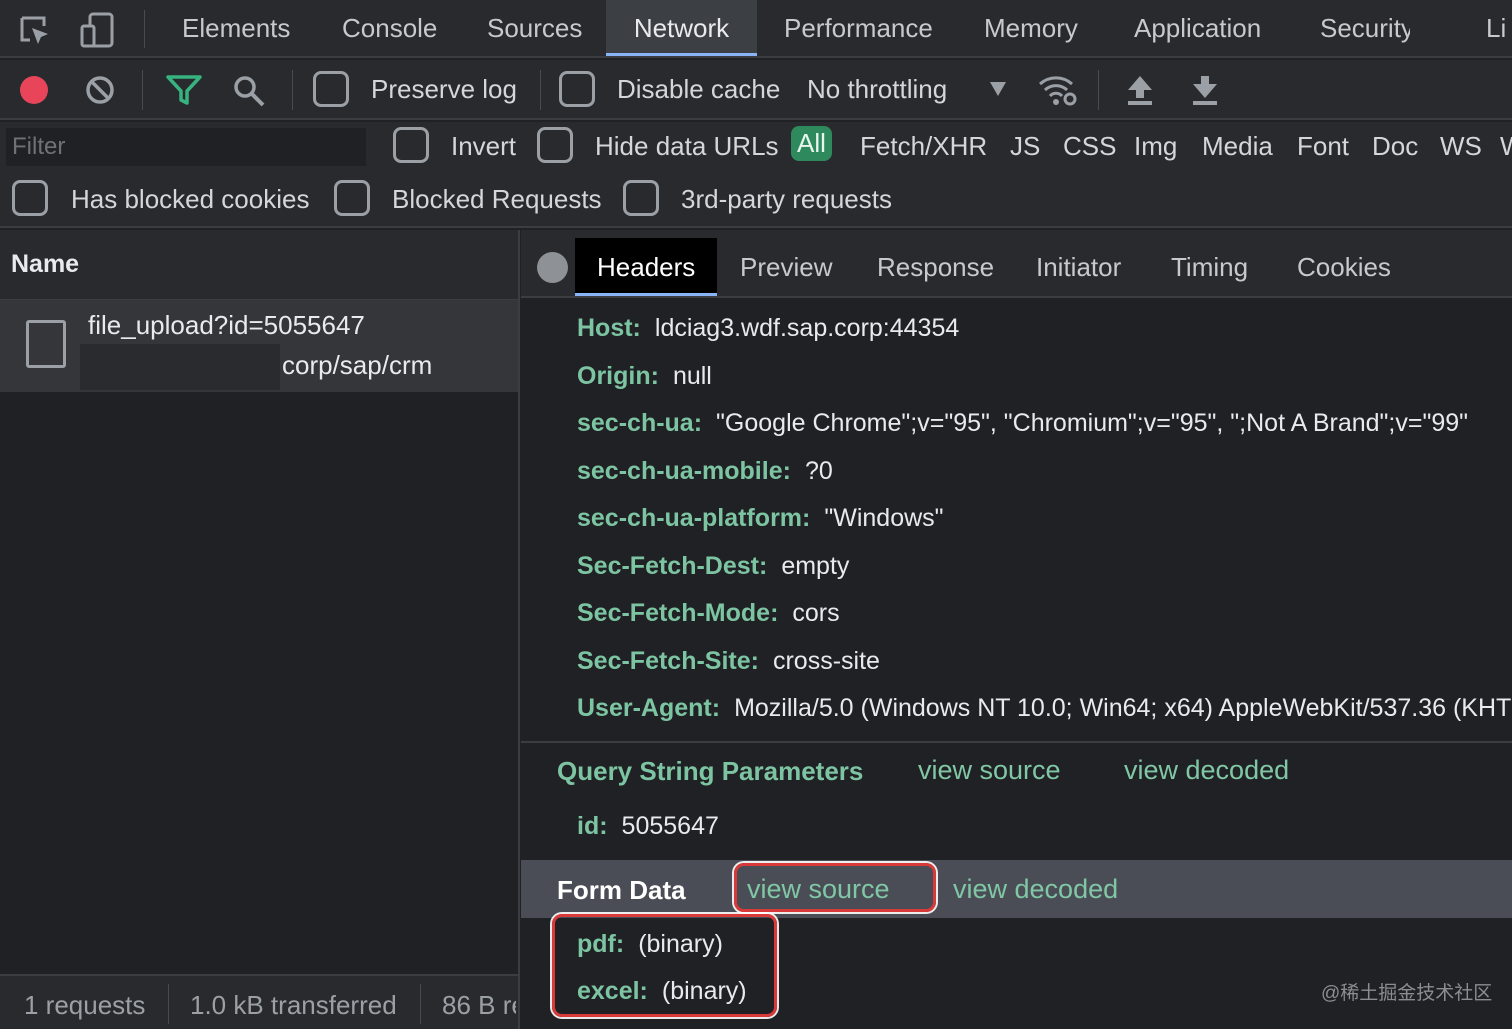 Image resolution: width=1512 pixels, height=1029 pixels. I want to click on tab-preview: Preview, so click(786, 267).